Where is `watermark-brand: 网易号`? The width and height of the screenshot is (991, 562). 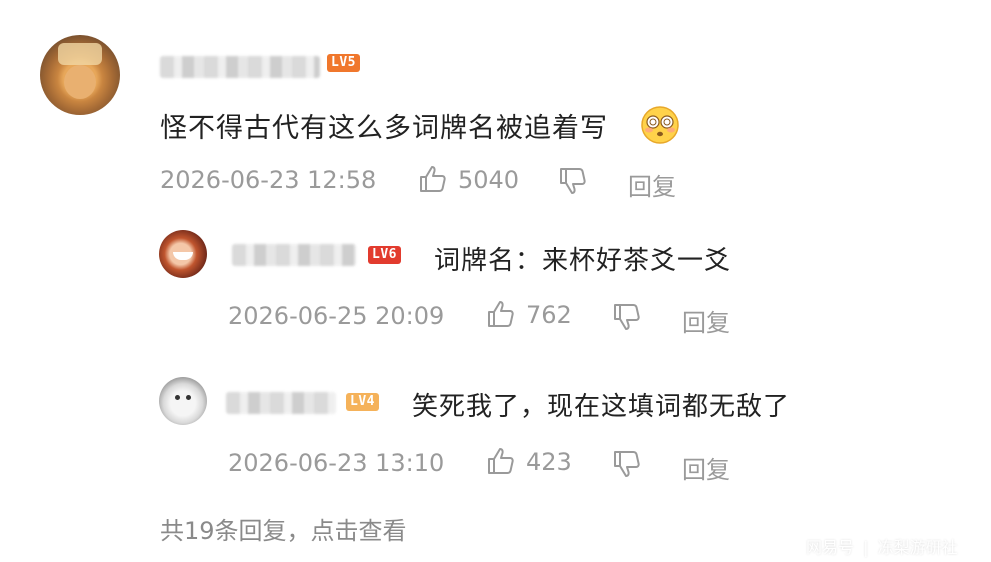
watermark-brand: 网易号 is located at coordinates (830, 547).